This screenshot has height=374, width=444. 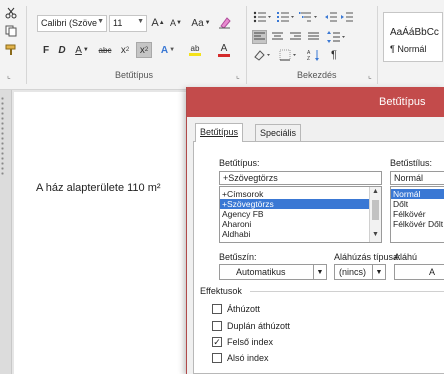 I want to click on highlight-button: ab, so click(x=195, y=50).